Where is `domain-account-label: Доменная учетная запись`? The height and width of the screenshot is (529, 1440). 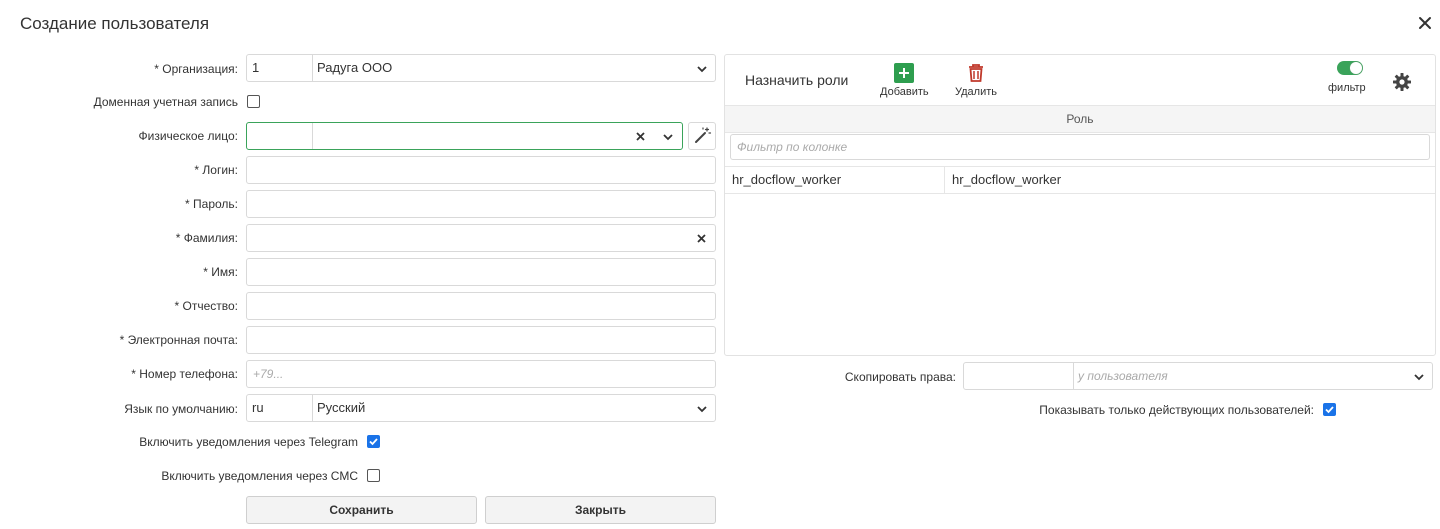
domain-account-label: Доменная учетная запись is located at coordinates (165, 102).